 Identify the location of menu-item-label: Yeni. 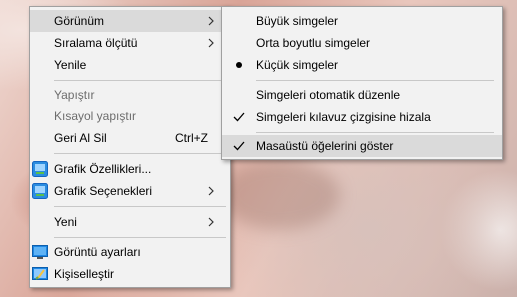
(65, 222).